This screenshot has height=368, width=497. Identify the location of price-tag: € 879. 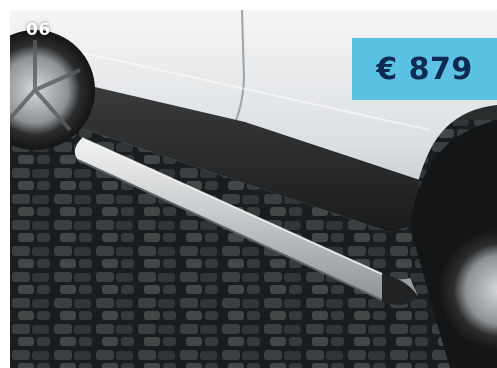
(424, 69).